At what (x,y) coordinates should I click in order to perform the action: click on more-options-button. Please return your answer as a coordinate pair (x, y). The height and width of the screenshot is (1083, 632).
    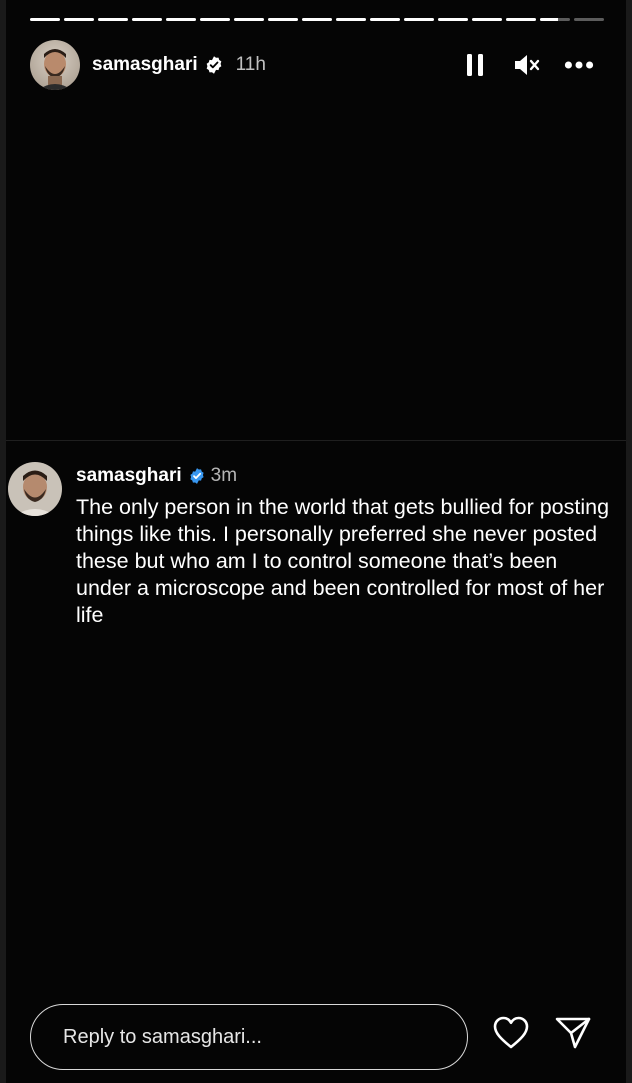
    Looking at the image, I should click on (579, 65).